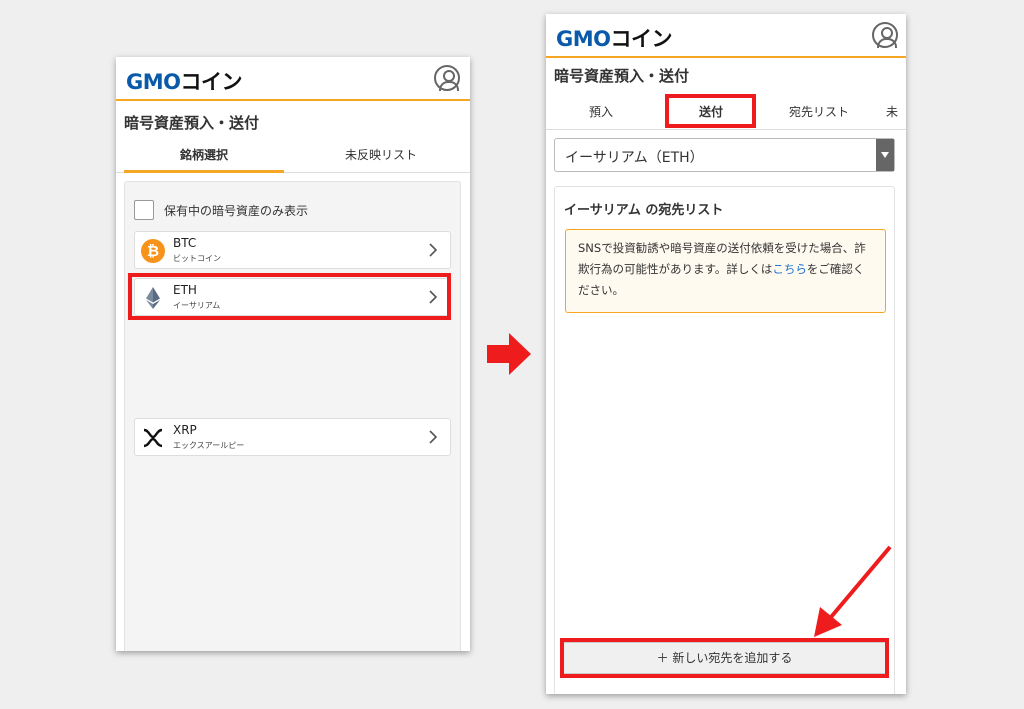  I want to click on eth-highlight-box, so click(289, 296).